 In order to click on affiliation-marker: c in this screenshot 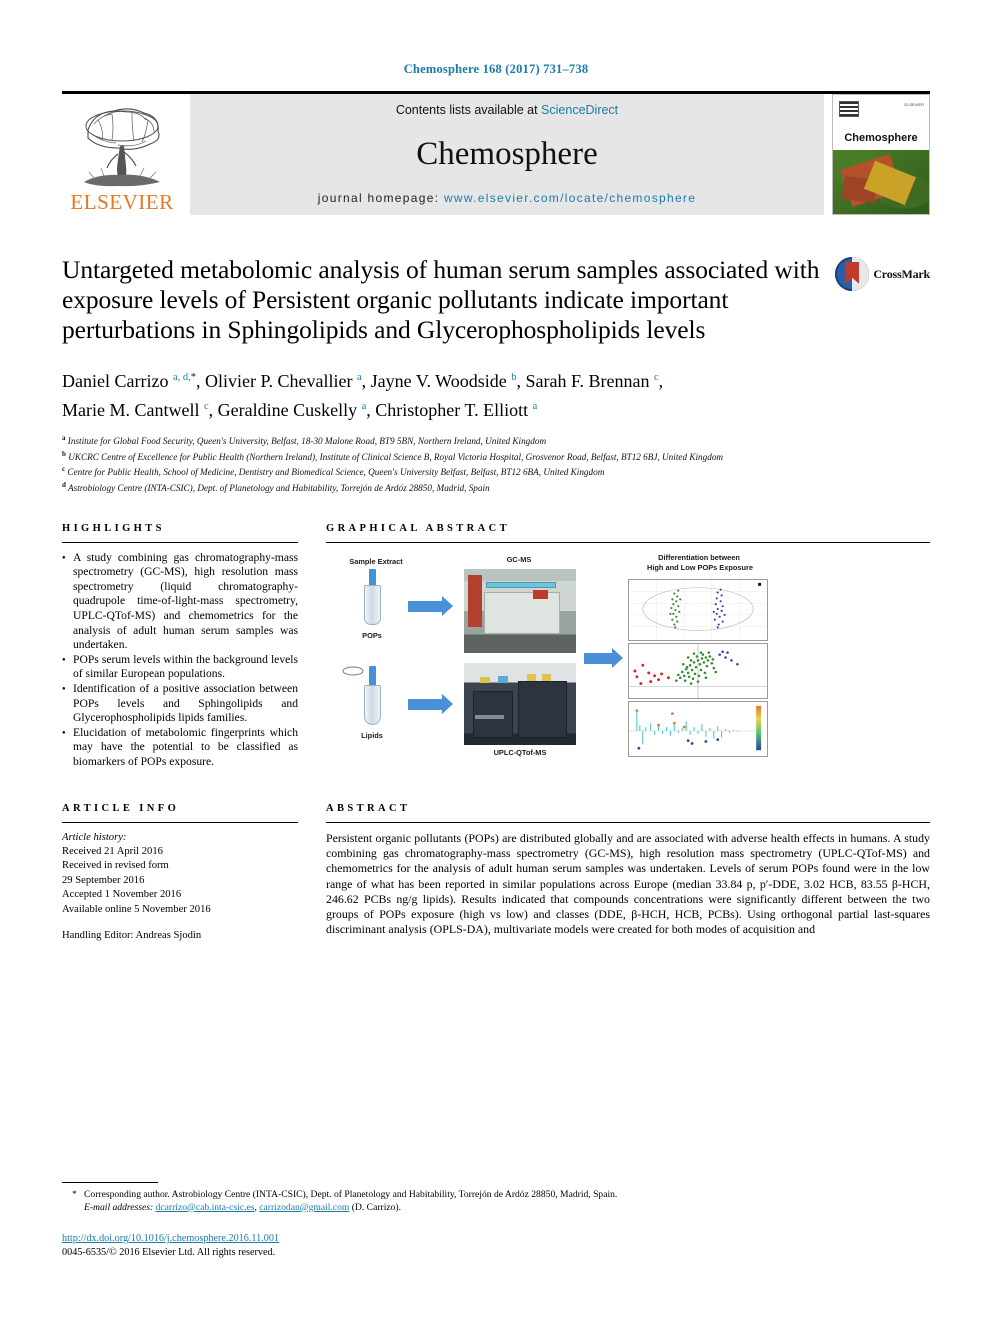, I will do `click(64, 469)`.